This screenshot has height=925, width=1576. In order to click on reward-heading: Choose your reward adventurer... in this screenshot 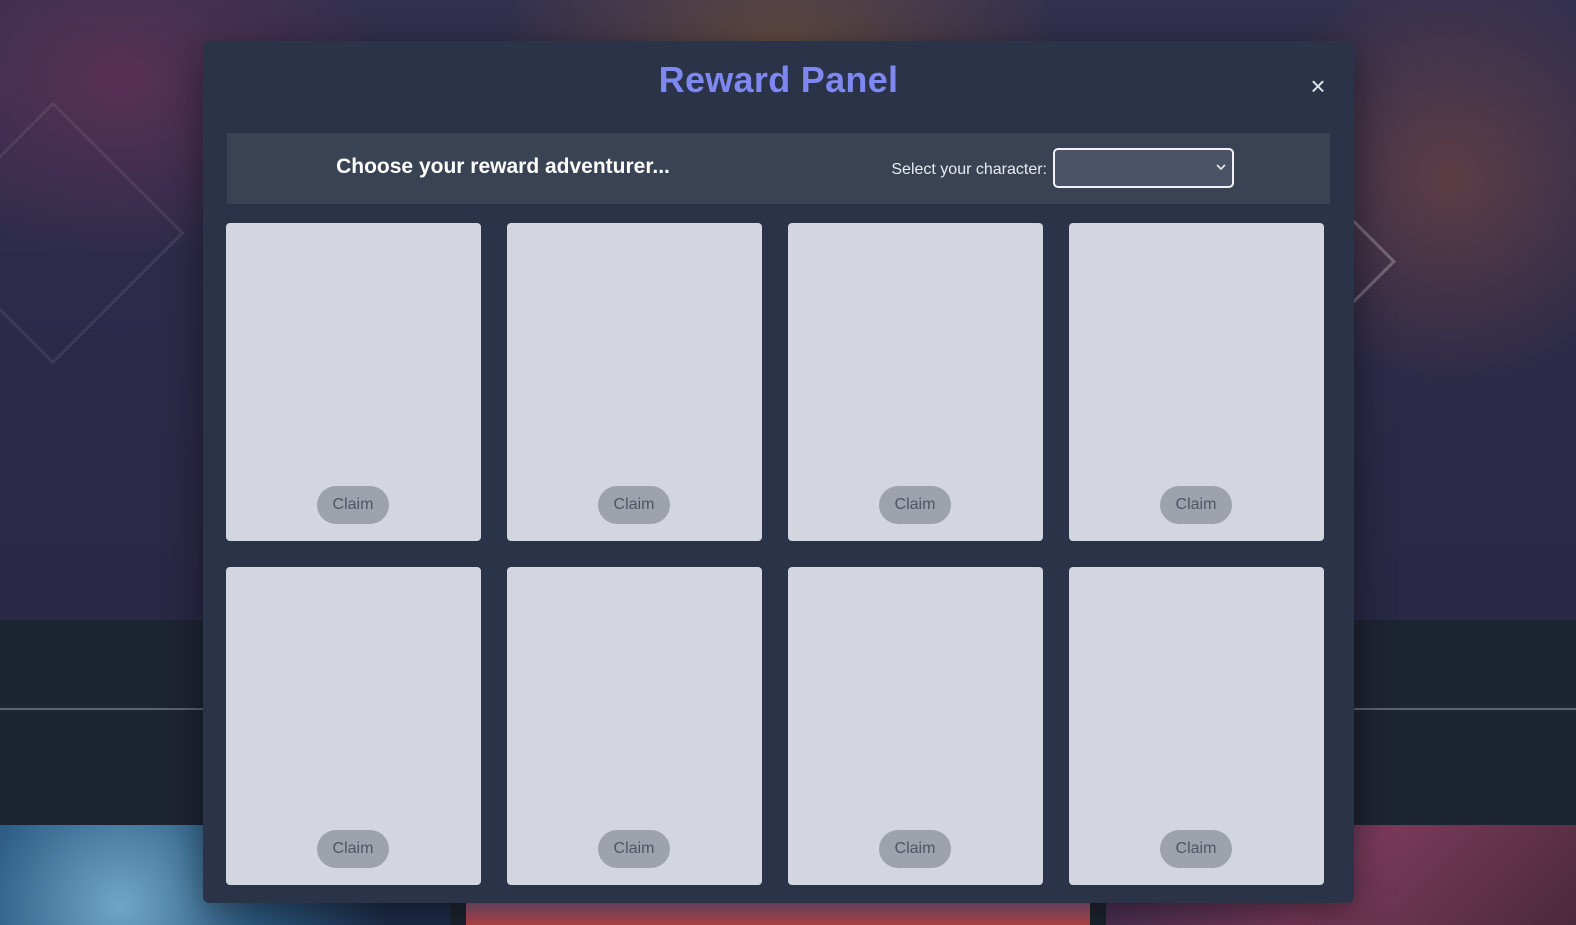, I will do `click(503, 166)`.